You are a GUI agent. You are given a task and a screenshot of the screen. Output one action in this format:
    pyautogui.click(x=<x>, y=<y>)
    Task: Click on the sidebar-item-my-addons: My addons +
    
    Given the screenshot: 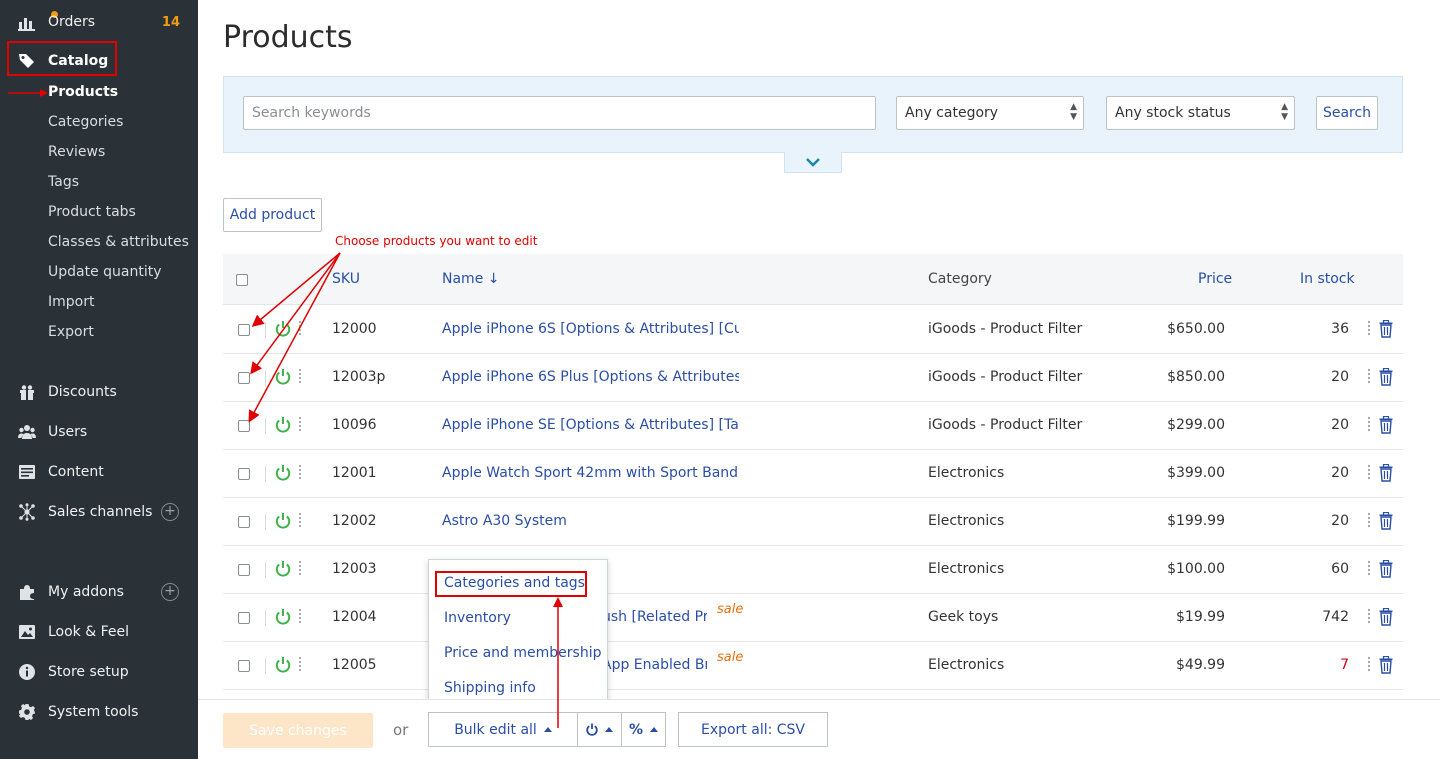 What is the action you would take?
    pyautogui.click(x=99, y=592)
    